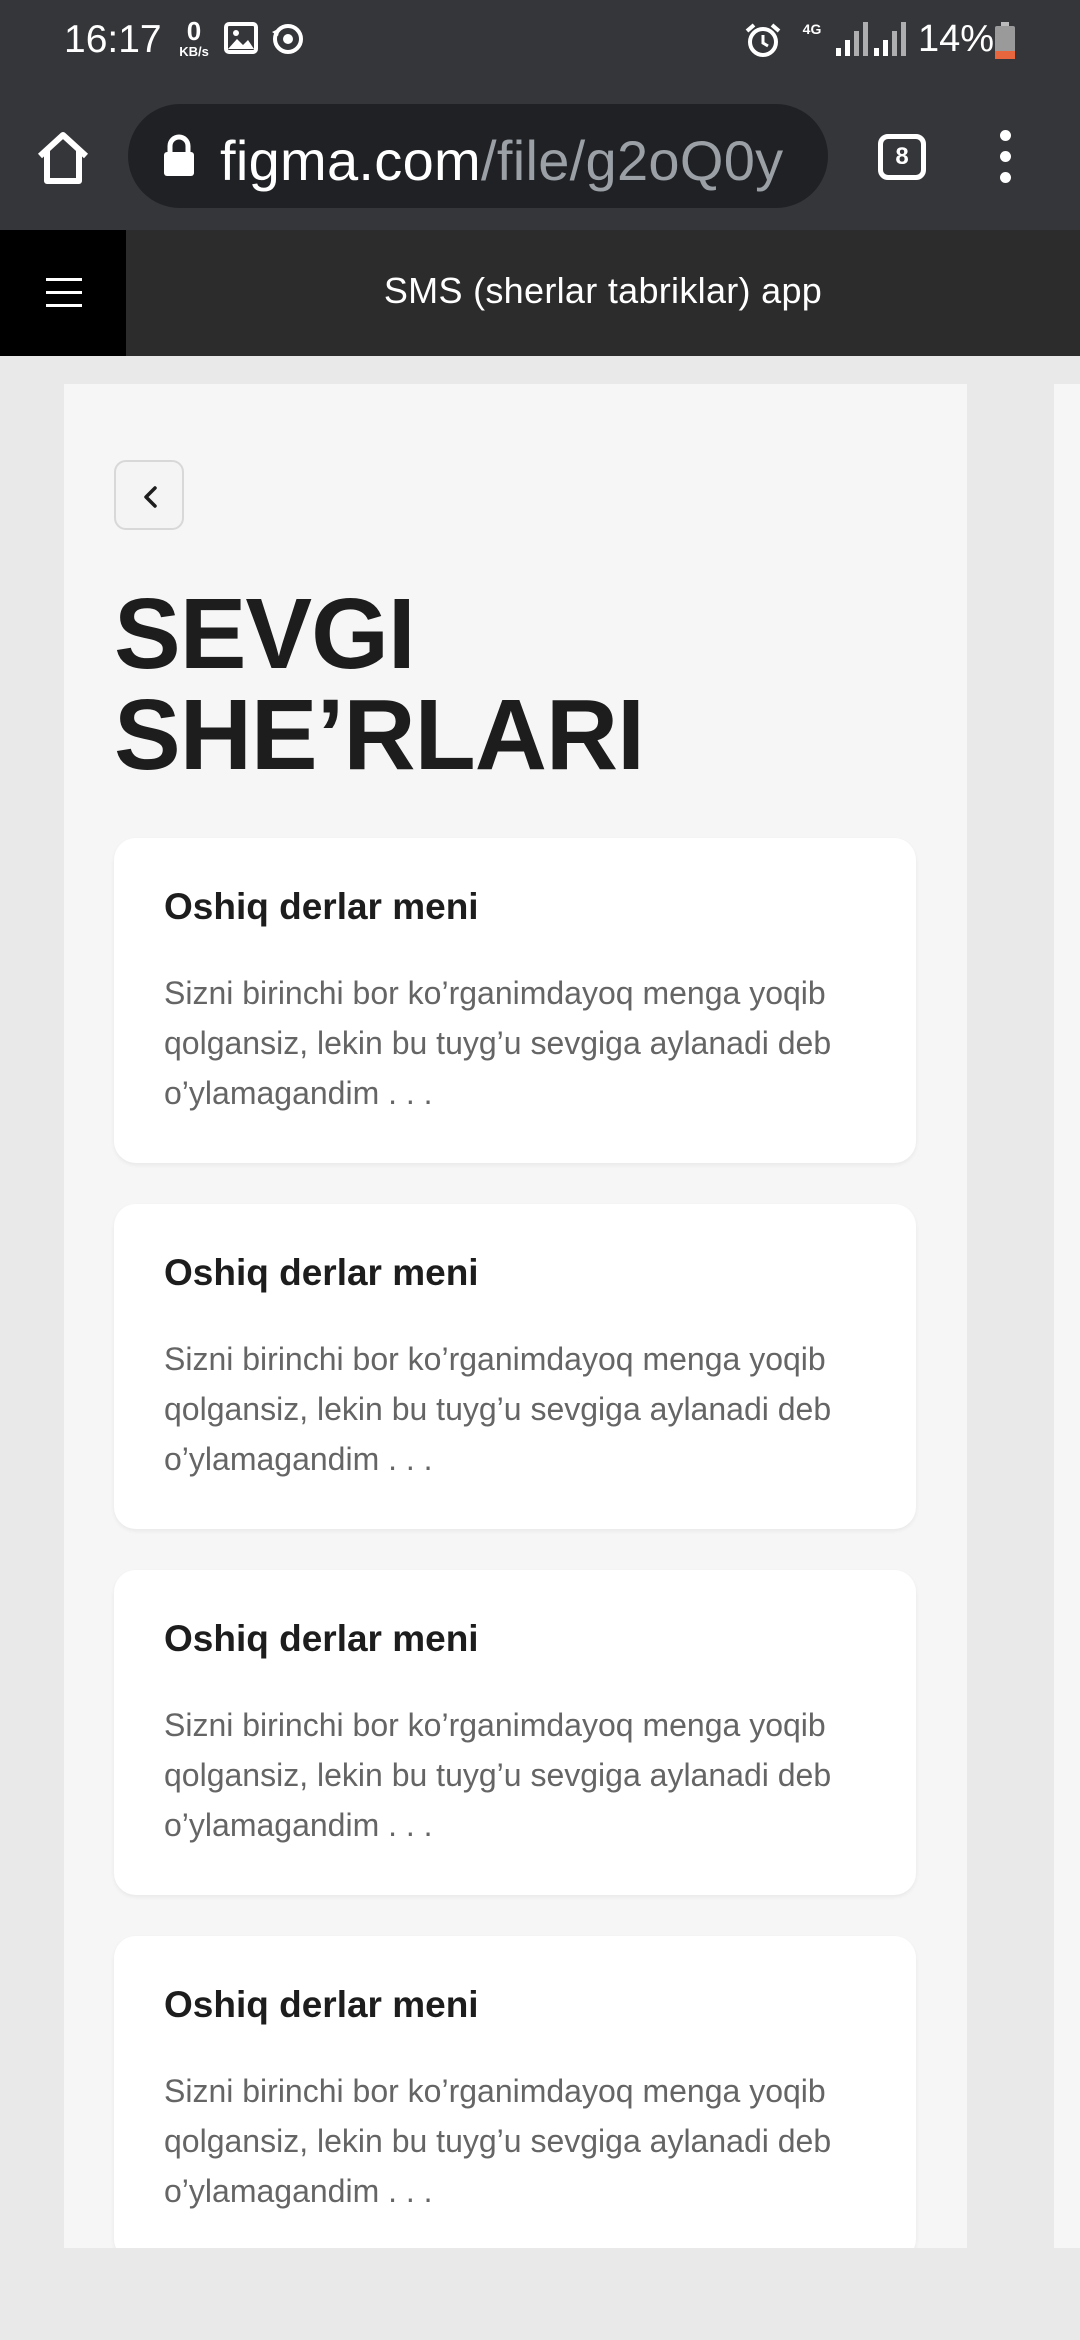 This screenshot has width=1080, height=2340. Describe the element at coordinates (63, 293) in the screenshot. I see `hamburger-menu-icon` at that location.